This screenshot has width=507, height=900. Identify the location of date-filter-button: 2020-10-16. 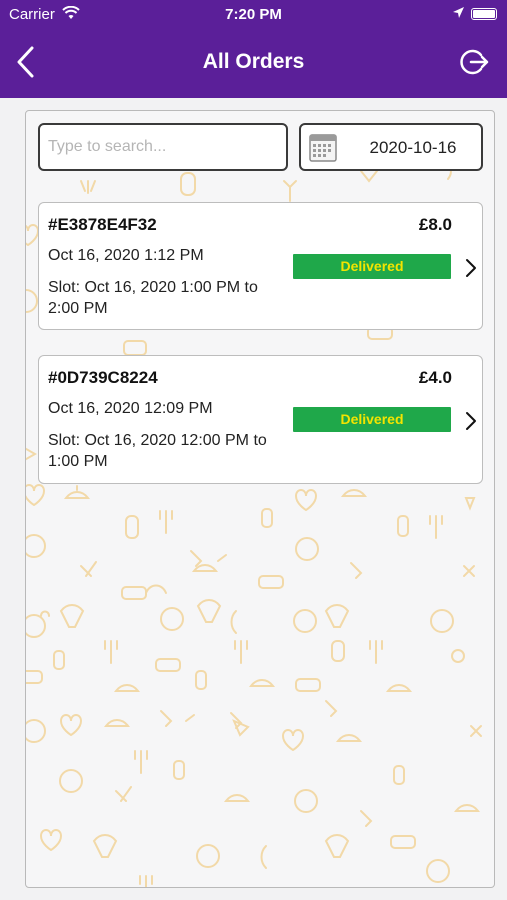
(391, 147).